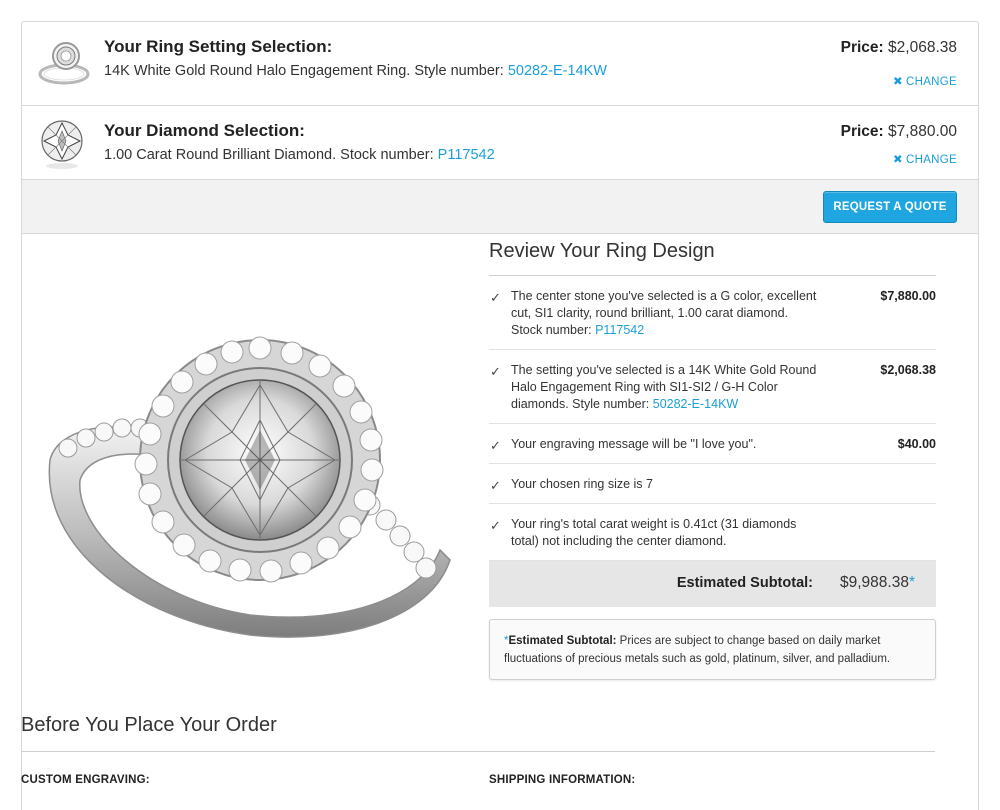 The height and width of the screenshot is (810, 1000). Describe the element at coordinates (85, 780) in the screenshot. I see `custom-engraving-heading: CUSTOM ENGRAVING:` at that location.